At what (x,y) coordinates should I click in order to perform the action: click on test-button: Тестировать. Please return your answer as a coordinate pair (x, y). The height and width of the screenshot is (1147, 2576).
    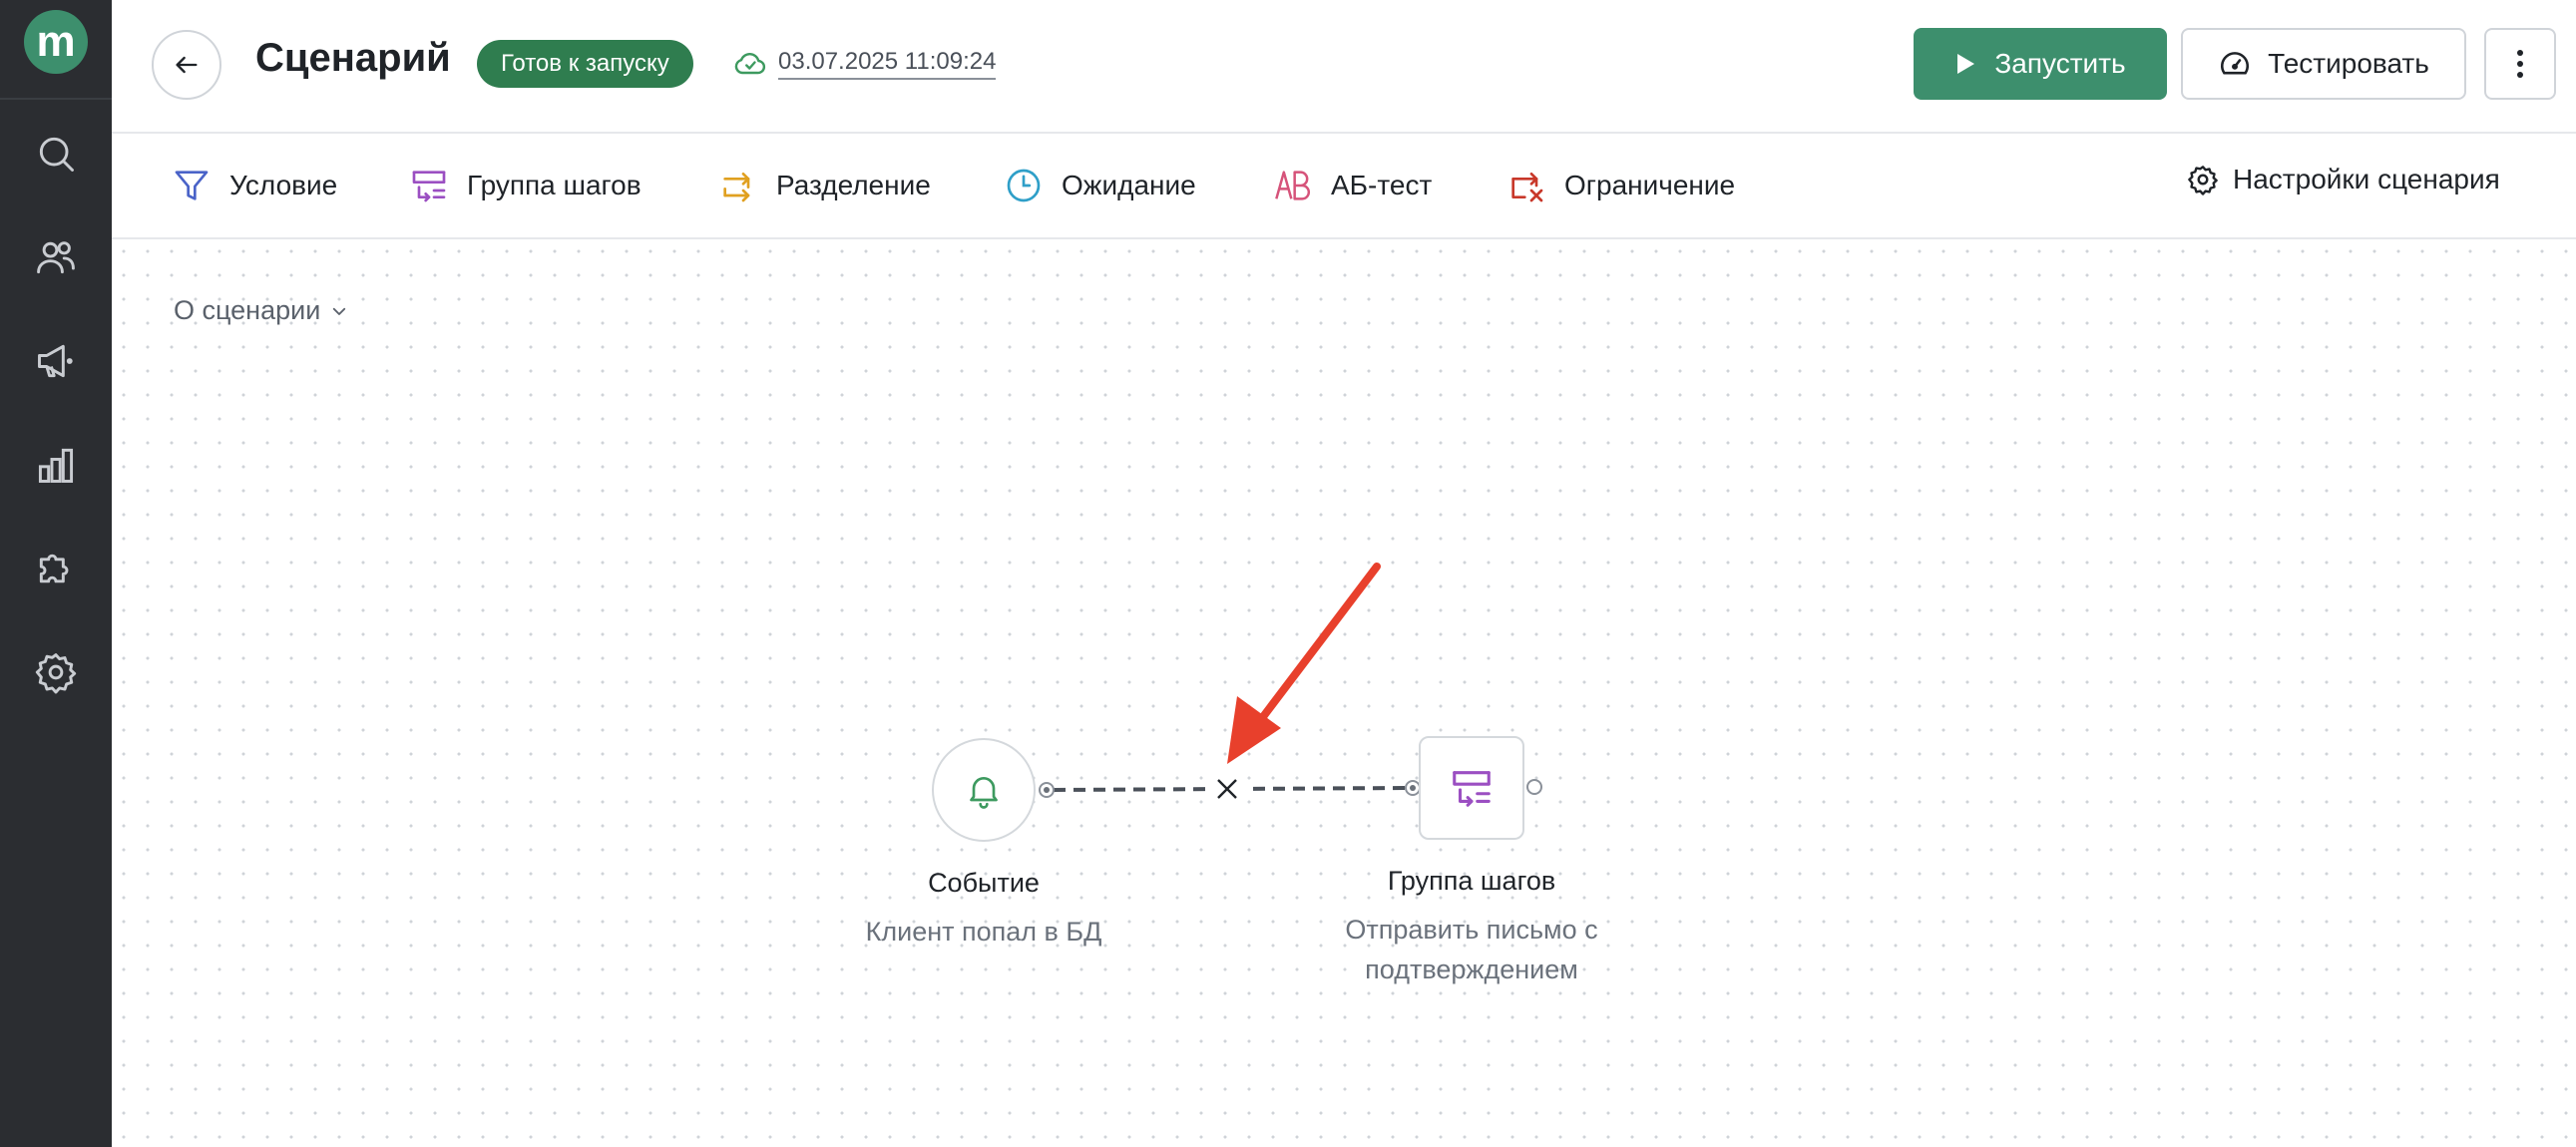
    Looking at the image, I should click on (2323, 64).